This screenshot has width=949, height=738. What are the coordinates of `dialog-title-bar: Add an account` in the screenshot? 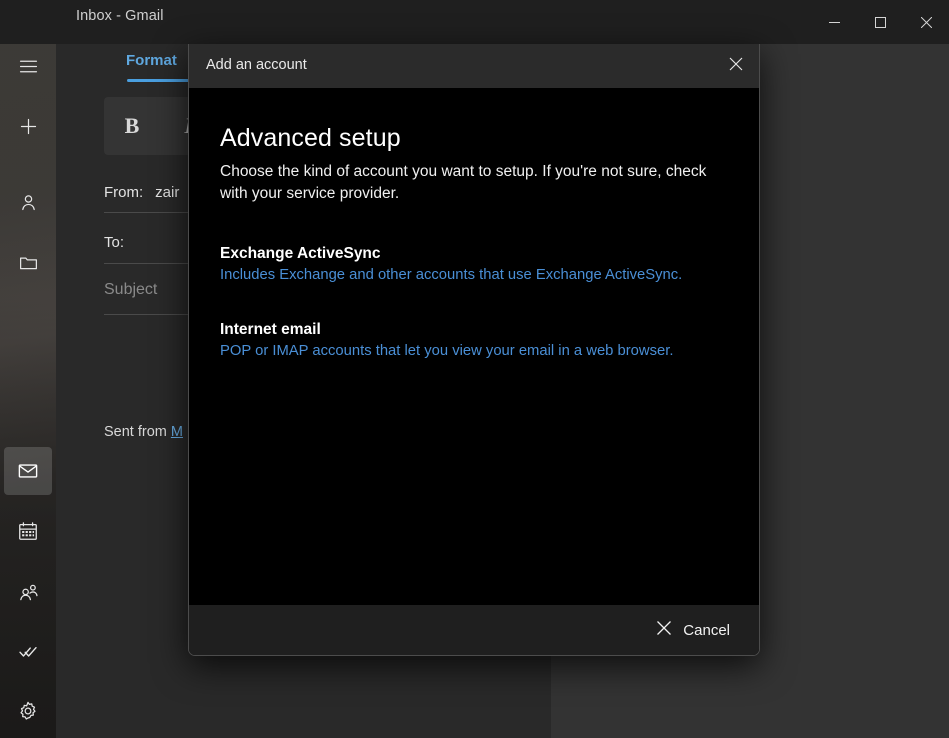 It's located at (474, 66).